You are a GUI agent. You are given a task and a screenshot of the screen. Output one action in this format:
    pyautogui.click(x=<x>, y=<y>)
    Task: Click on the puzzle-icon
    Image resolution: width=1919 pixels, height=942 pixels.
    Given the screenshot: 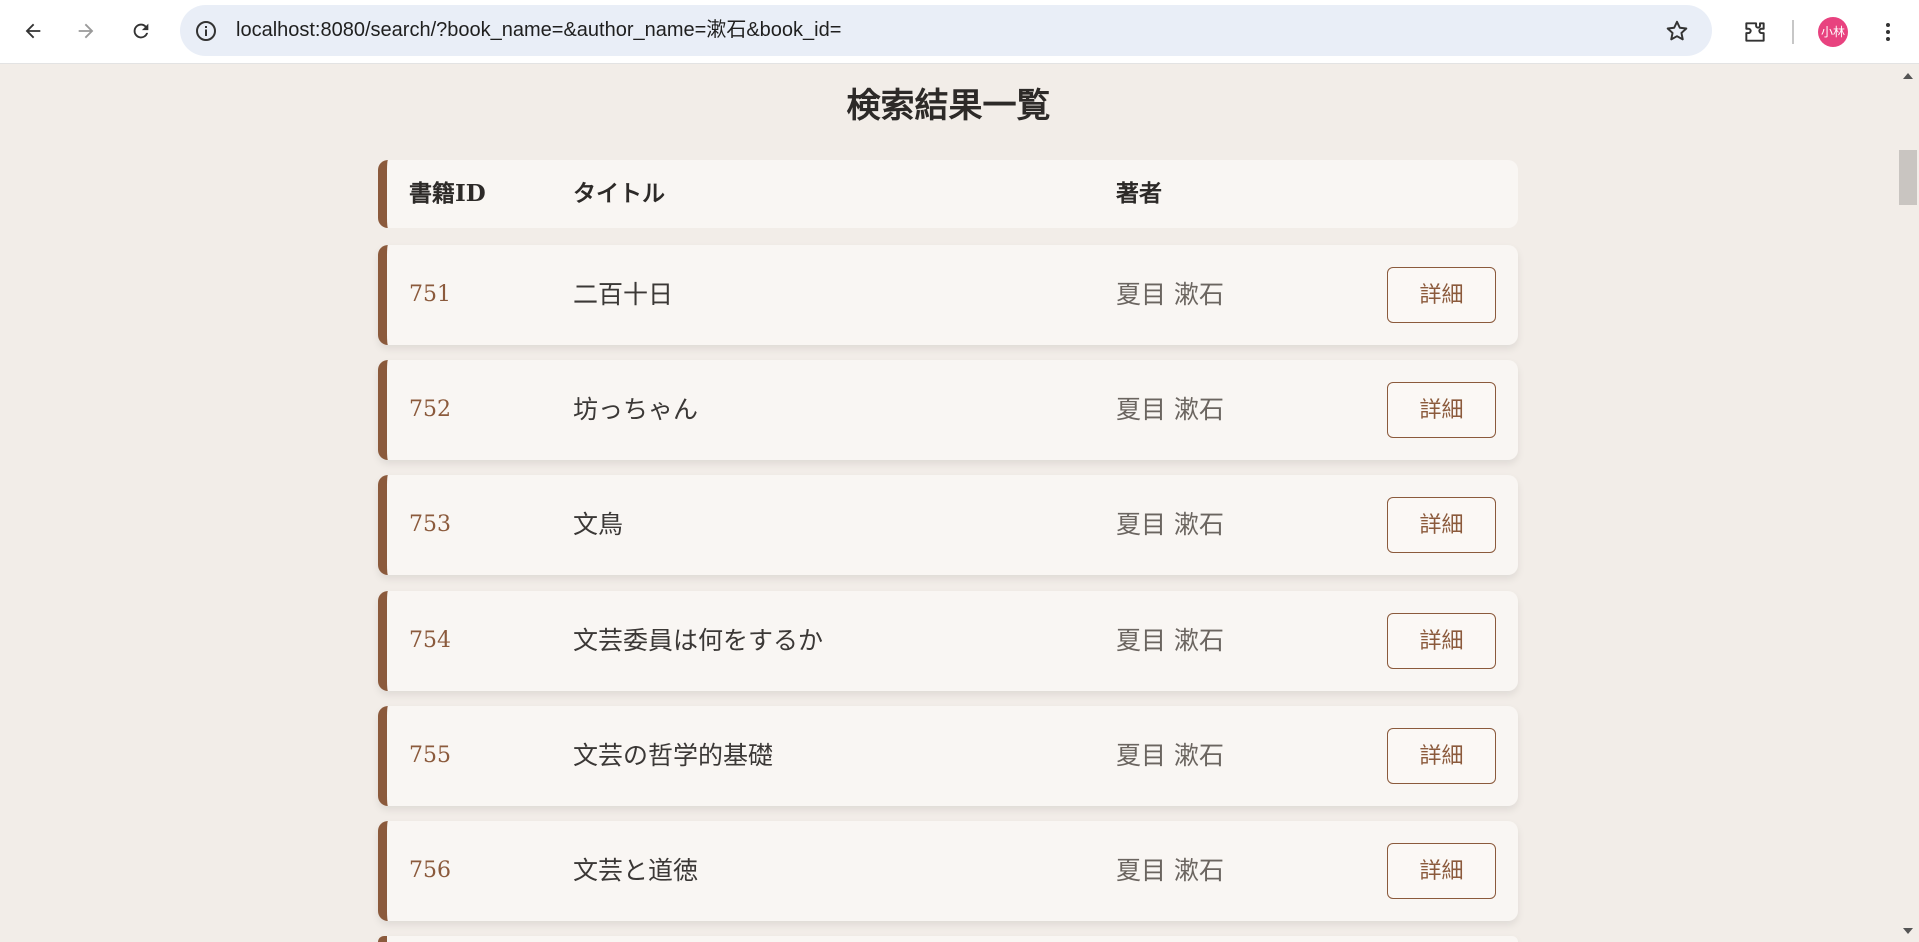 What is the action you would take?
    pyautogui.click(x=1755, y=32)
    